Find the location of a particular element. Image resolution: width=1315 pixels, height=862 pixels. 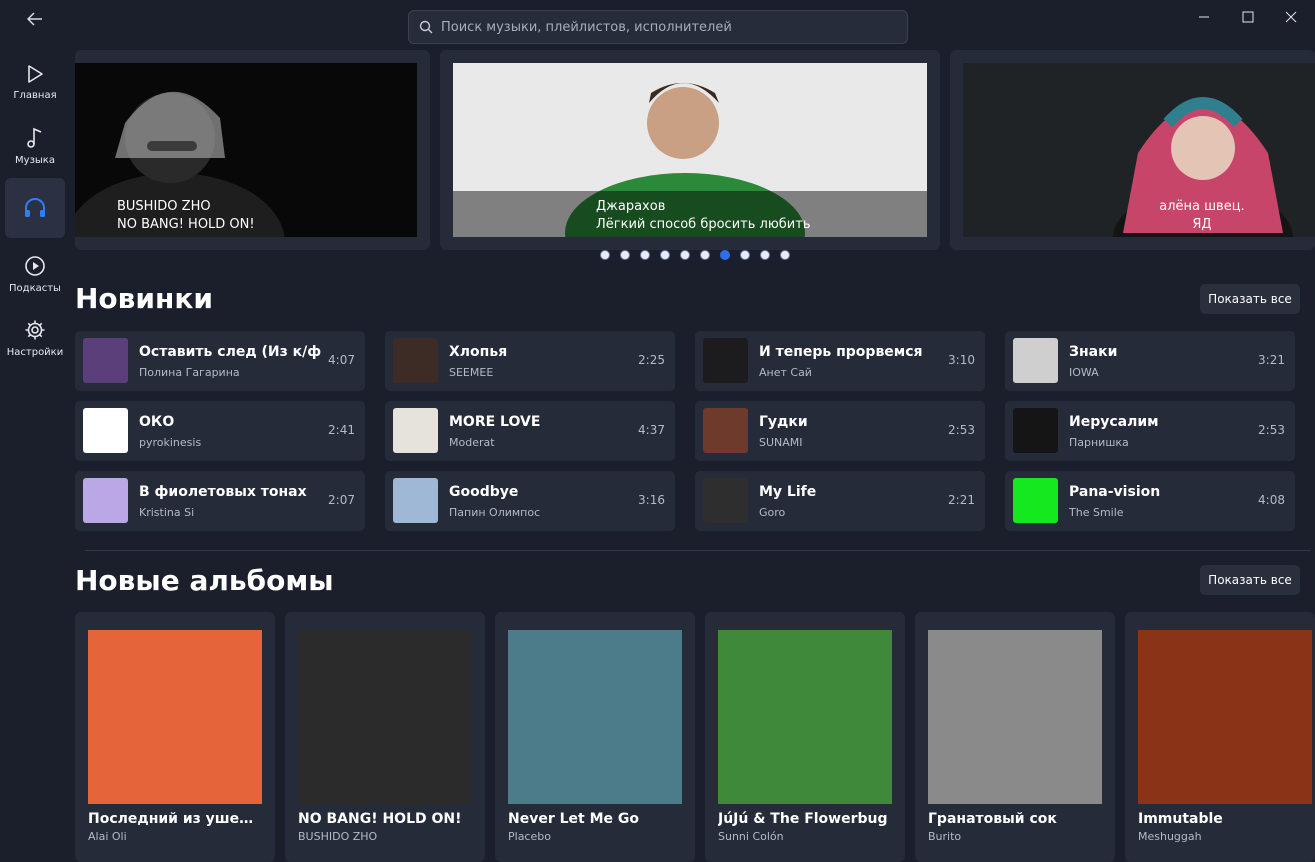

title-bar is located at coordinates (657, 25).